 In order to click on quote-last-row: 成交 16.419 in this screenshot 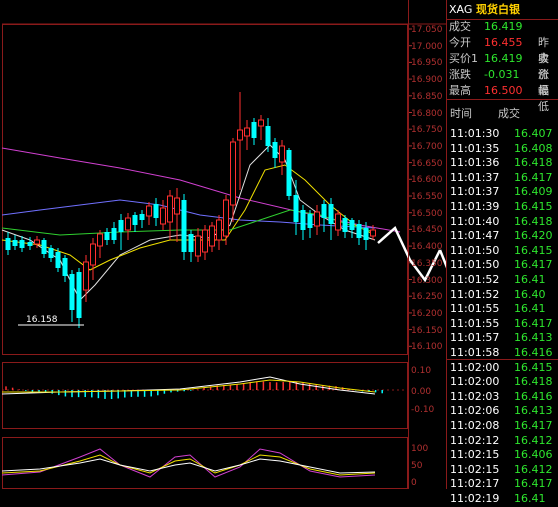, I will do `click(502, 27)`.